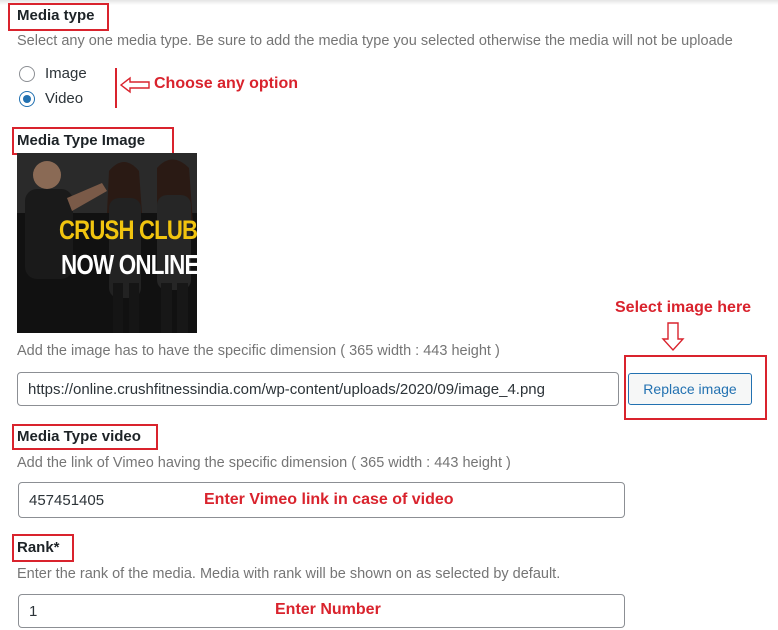 This screenshot has width=778, height=630. Describe the element at coordinates (673, 337) in the screenshot. I see `down-arrow-icon` at that location.